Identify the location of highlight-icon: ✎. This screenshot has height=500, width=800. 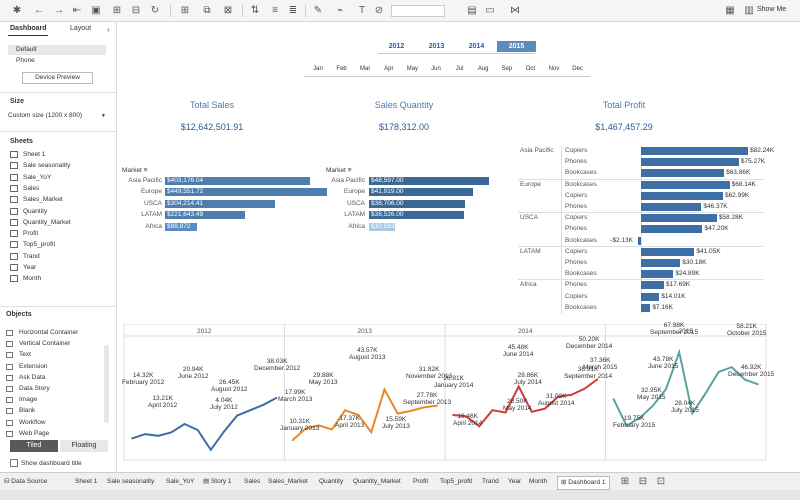
(318, 11).